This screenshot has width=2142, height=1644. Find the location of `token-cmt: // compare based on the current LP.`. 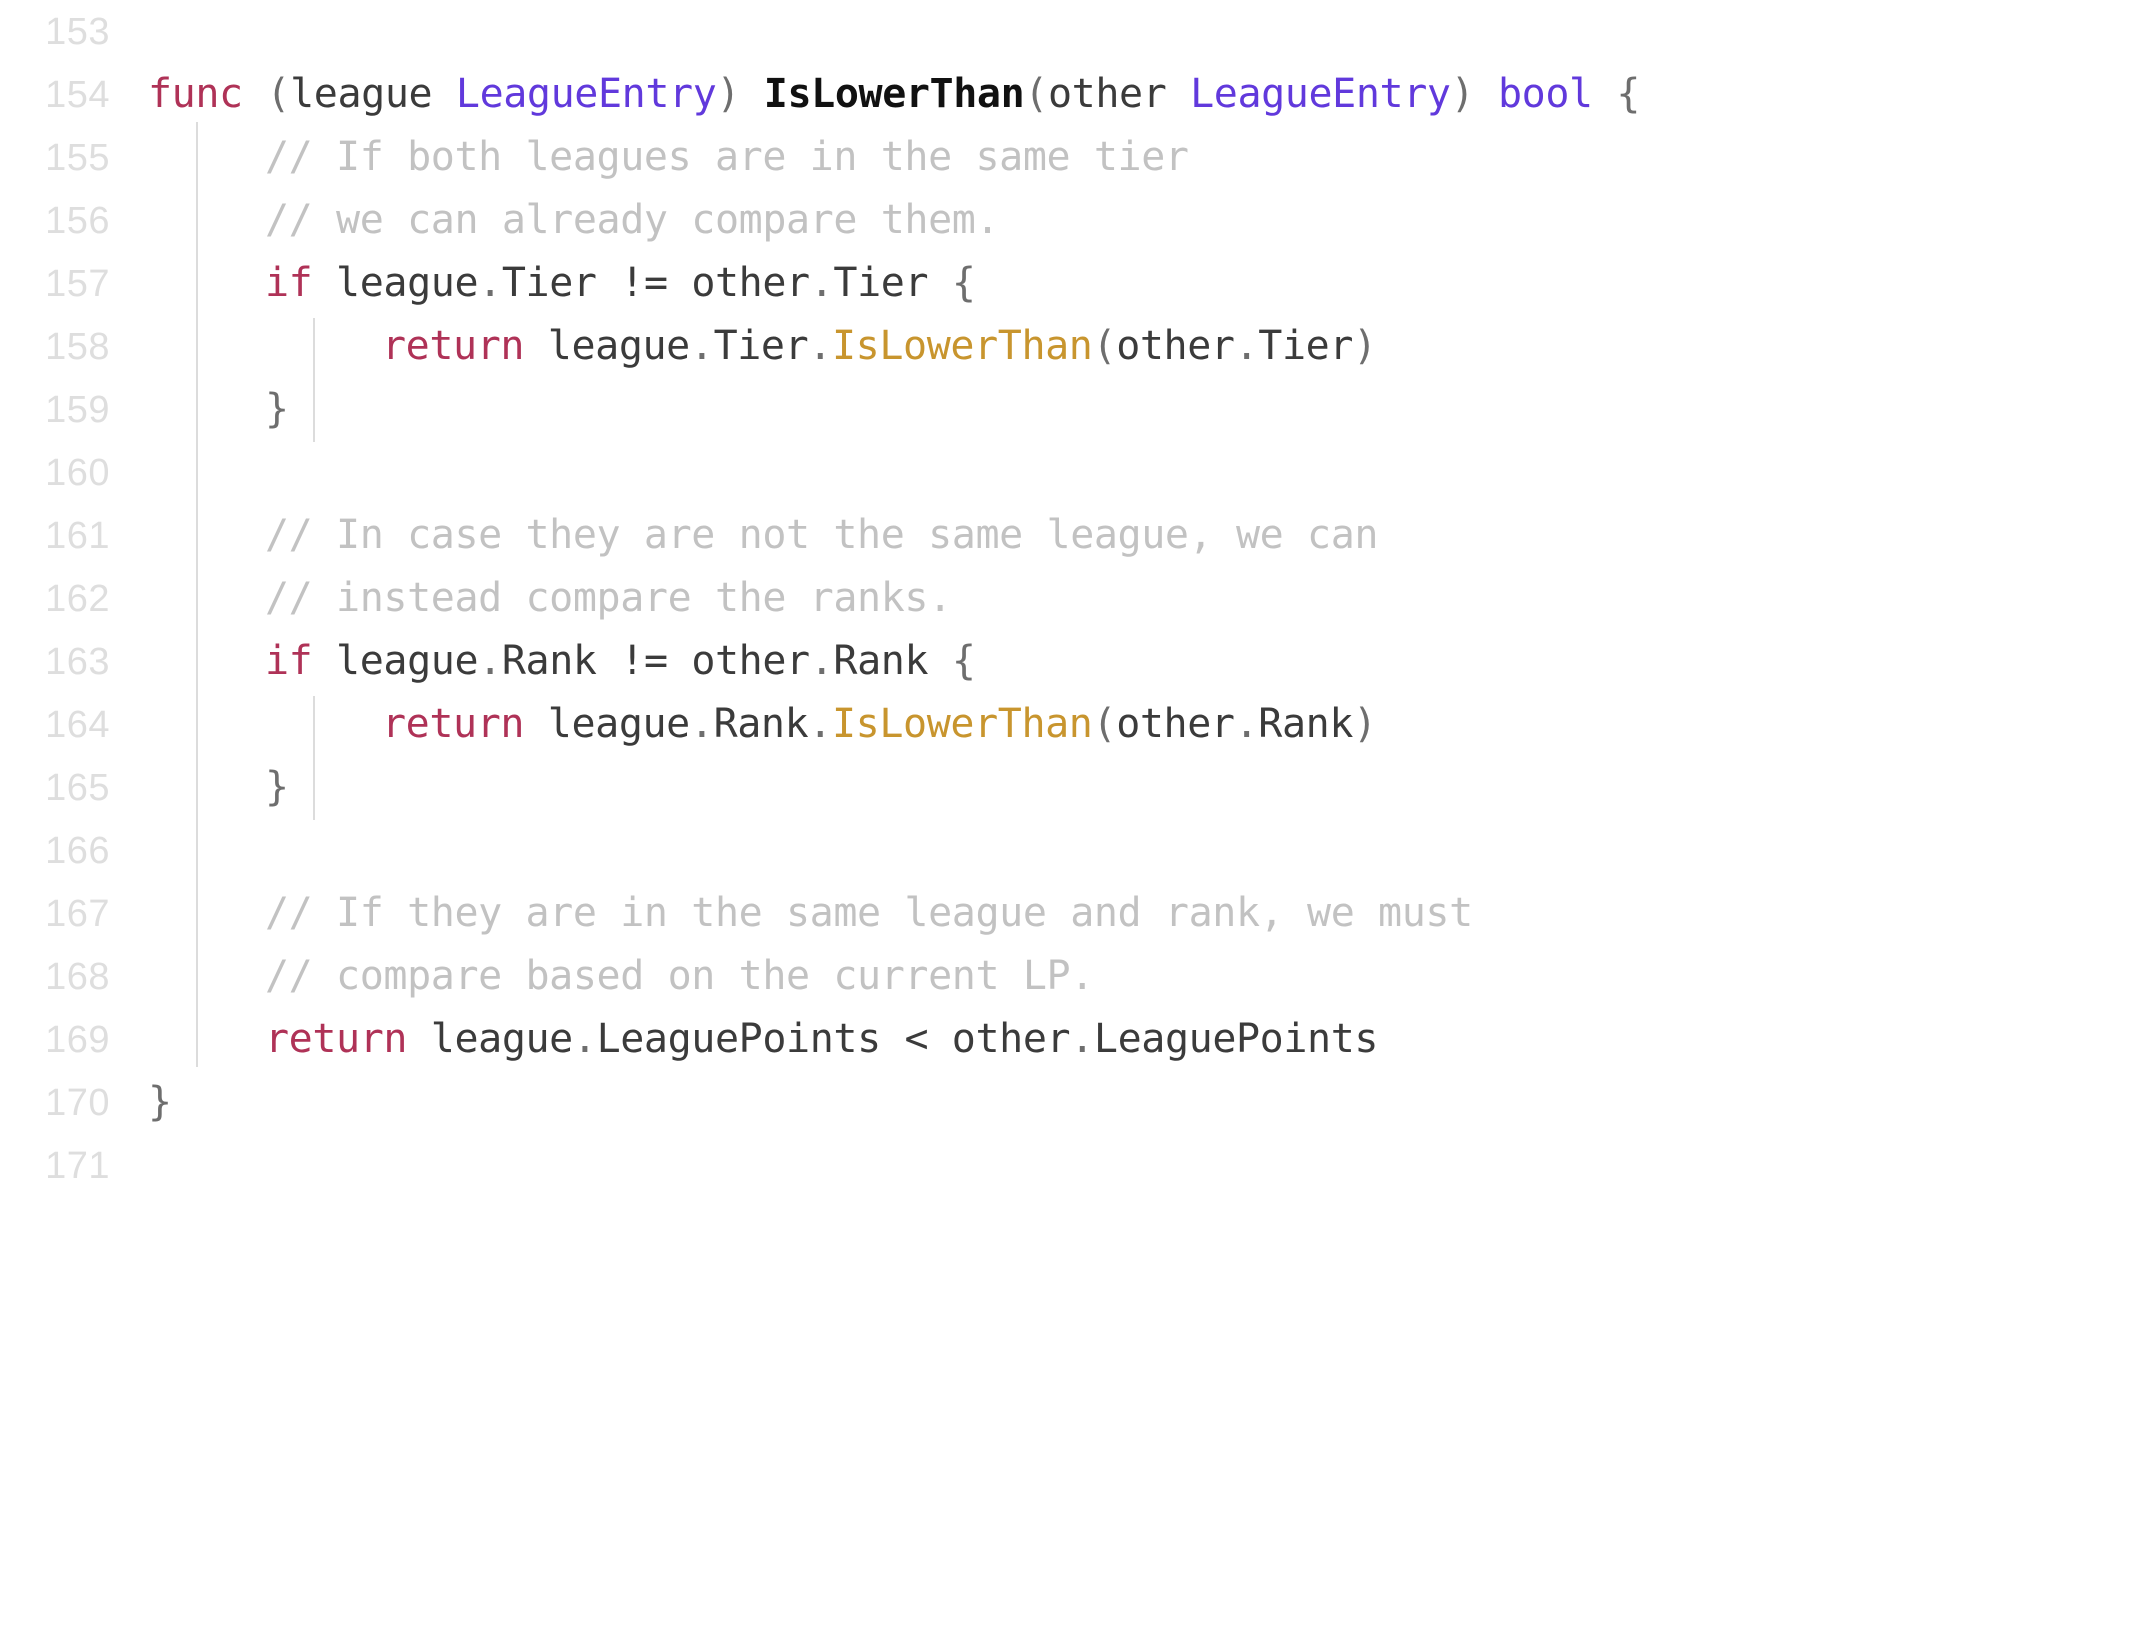

token-cmt: // compare based on the current LP. is located at coordinates (679, 976).